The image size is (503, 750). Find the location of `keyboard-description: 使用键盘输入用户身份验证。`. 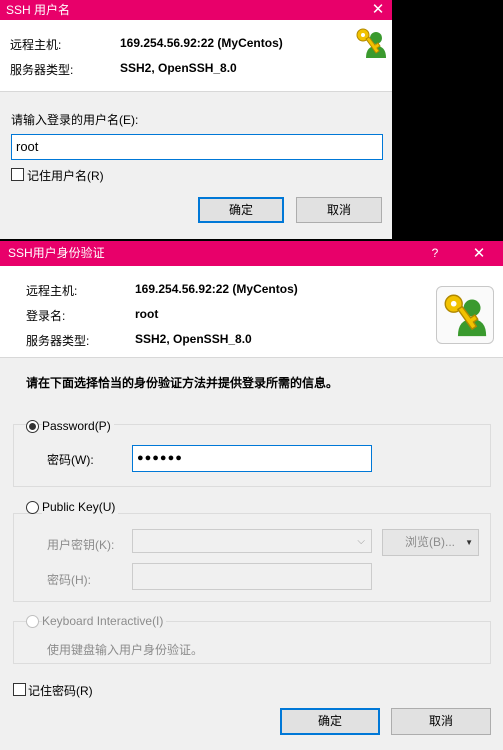

keyboard-description: 使用键盘输入用户身份验证。 is located at coordinates (125, 650).